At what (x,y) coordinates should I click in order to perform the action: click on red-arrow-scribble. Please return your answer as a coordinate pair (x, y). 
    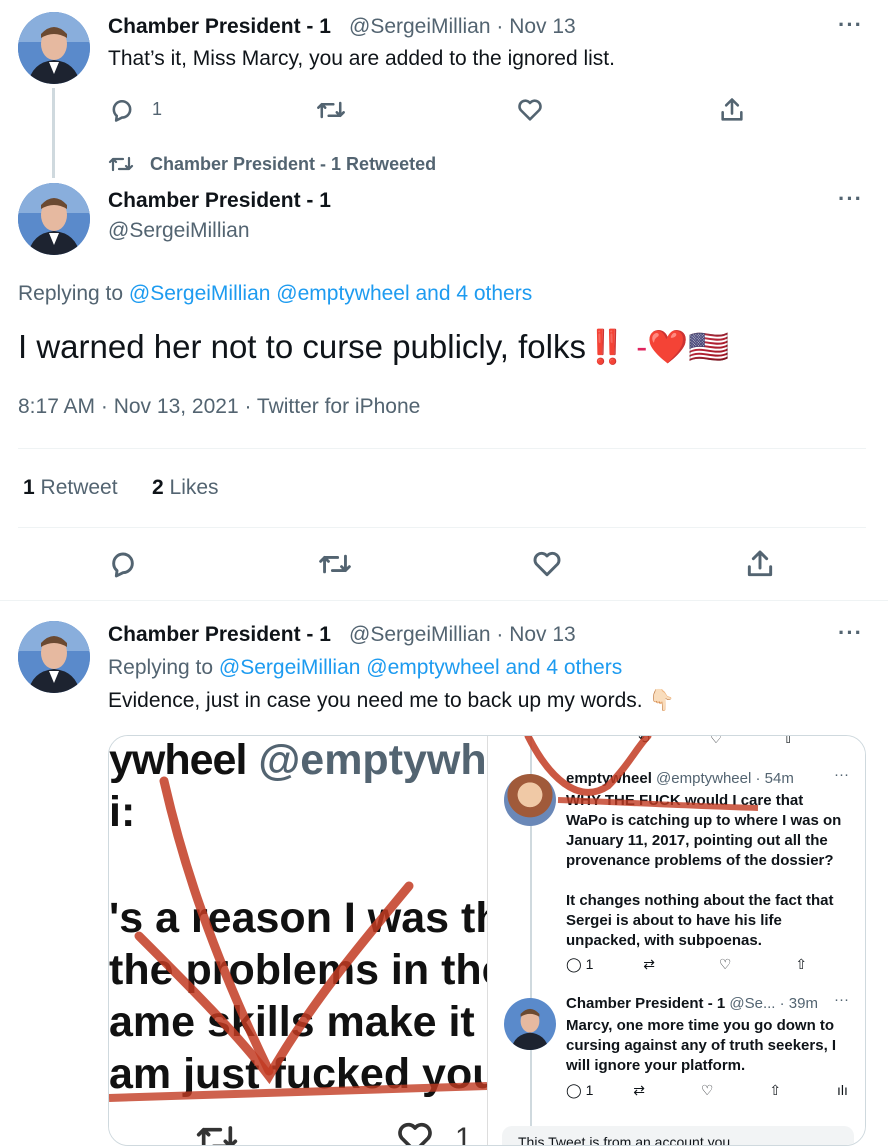
    Looking at the image, I should click on (298, 939).